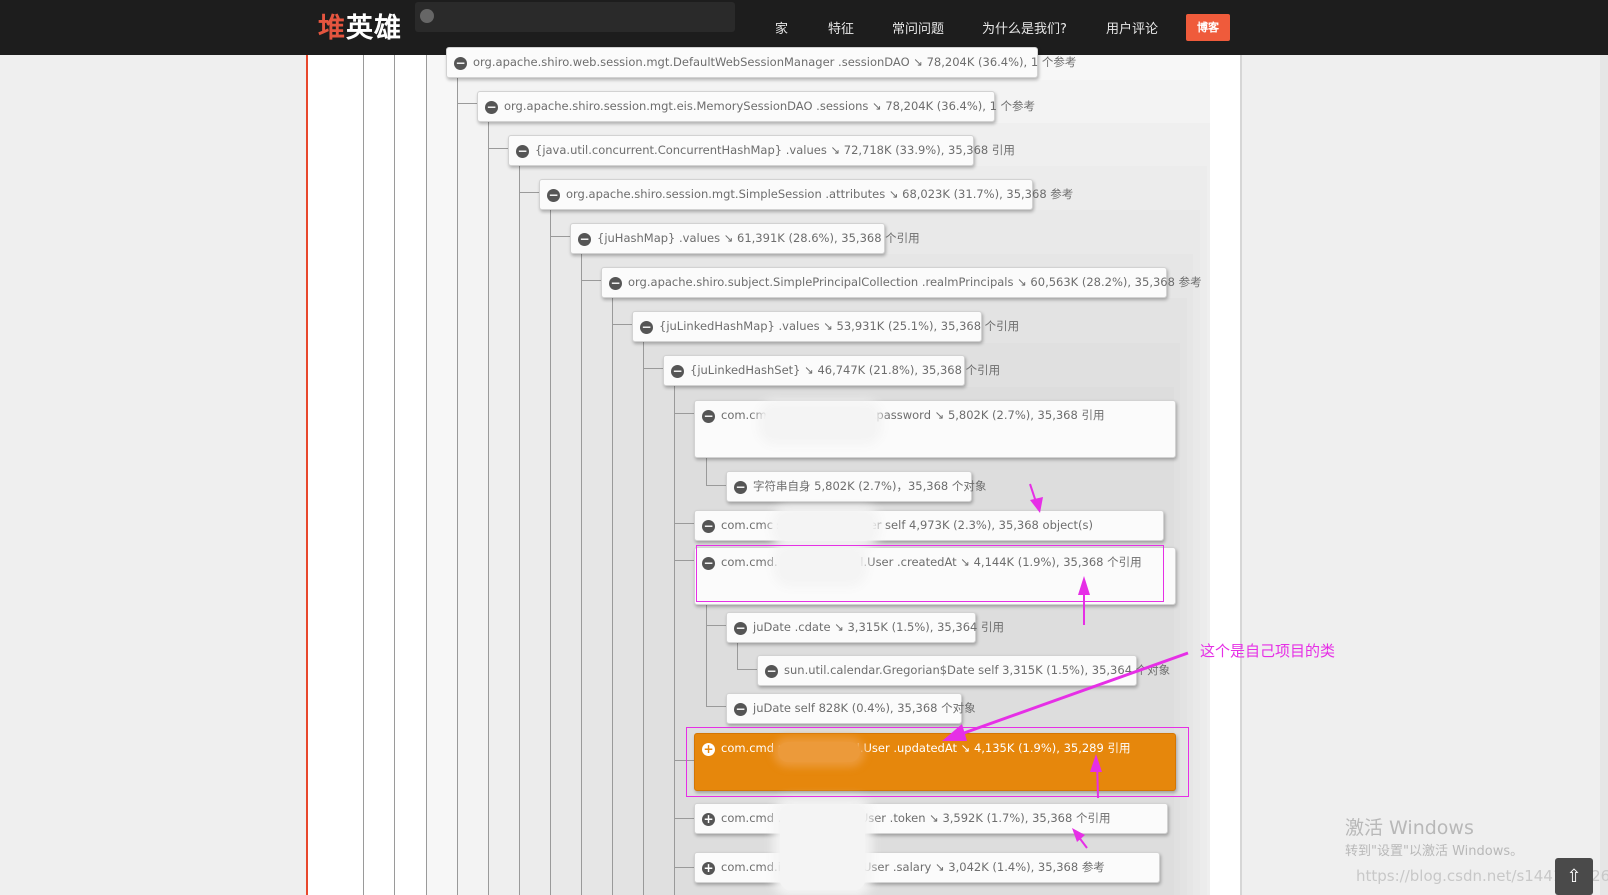  I want to click on annotation-label: 这个是自己项目的类, so click(1268, 651).